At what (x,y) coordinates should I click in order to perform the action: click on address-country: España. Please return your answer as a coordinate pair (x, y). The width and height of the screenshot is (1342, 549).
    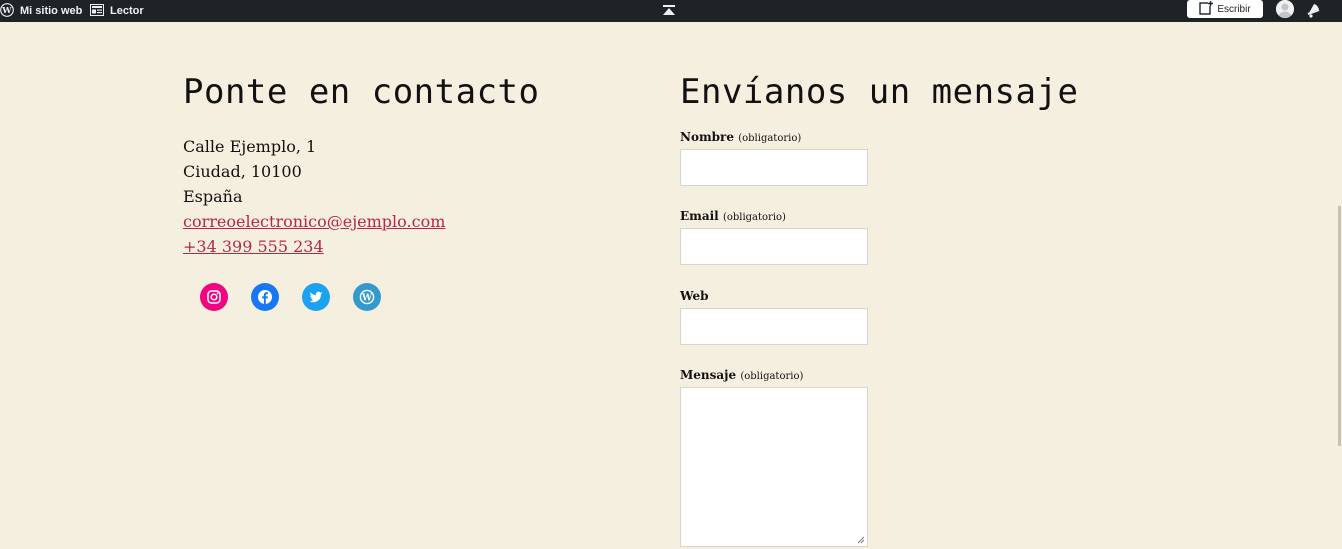
    Looking at the image, I should click on (213, 196).